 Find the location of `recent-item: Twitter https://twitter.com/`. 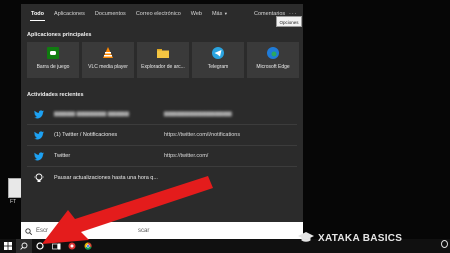

recent-item: Twitter https://twitter.com/ is located at coordinates (162, 156).